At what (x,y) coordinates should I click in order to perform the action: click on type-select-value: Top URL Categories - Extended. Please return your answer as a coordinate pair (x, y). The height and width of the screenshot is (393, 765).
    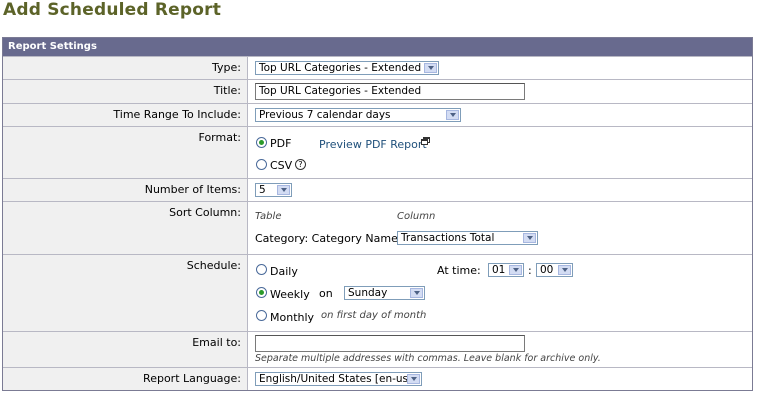
    Looking at the image, I should click on (340, 68).